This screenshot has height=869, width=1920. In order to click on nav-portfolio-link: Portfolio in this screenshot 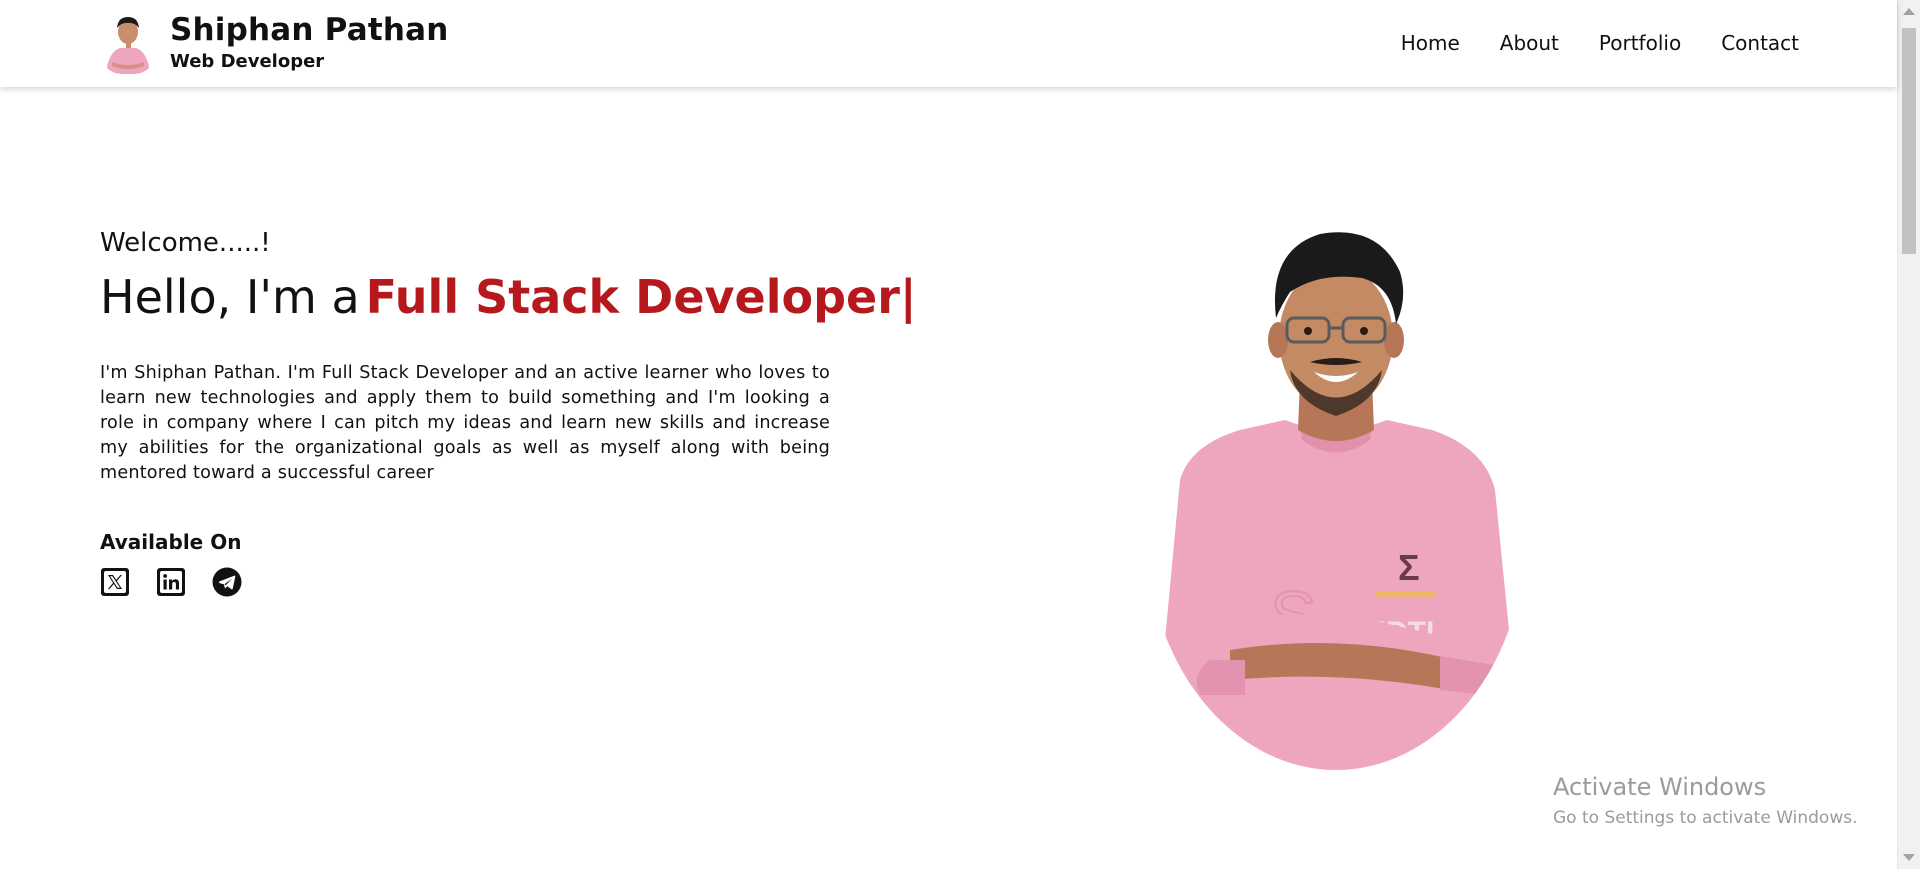, I will do `click(1640, 43)`.